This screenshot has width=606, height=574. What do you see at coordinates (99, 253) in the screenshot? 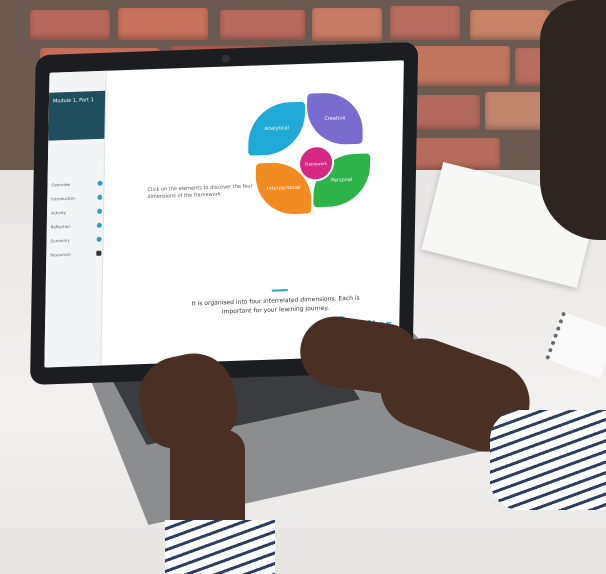
I see `lock-icon` at bounding box center [99, 253].